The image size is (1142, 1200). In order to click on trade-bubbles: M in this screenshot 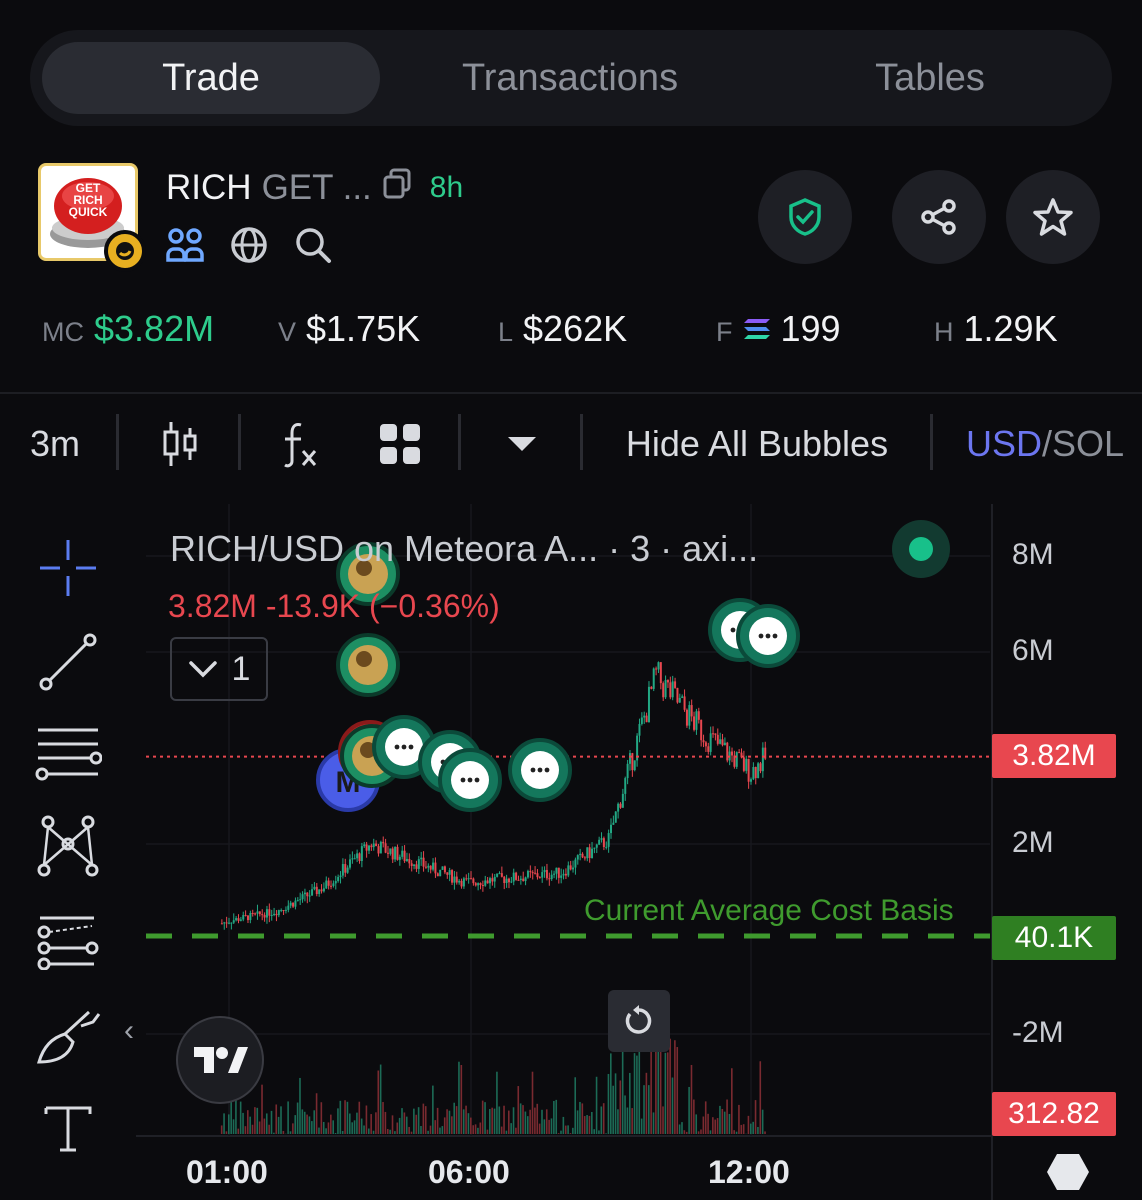, I will do `click(558, 677)`.